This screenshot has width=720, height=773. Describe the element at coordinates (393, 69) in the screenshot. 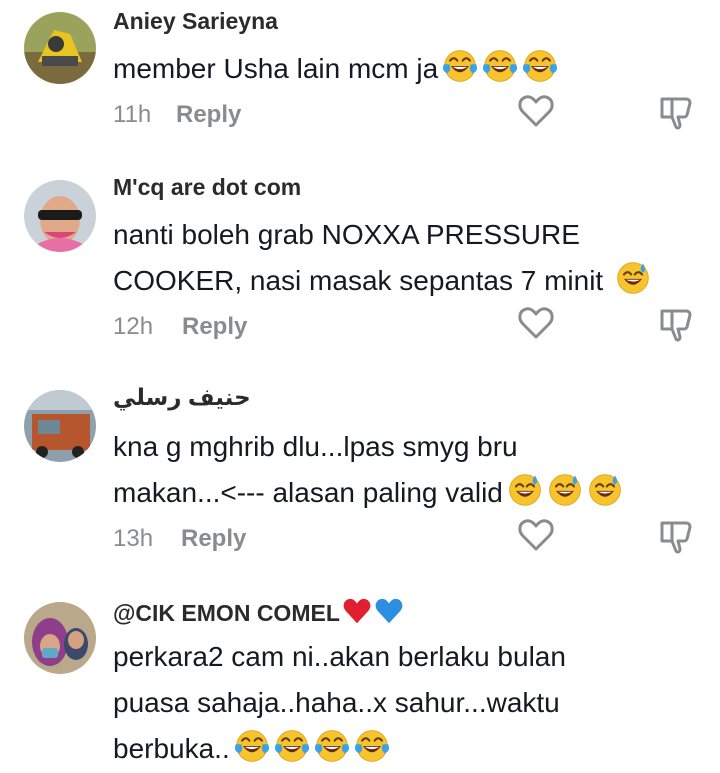

I see `comment-text: member Usha lain mcm ja` at that location.